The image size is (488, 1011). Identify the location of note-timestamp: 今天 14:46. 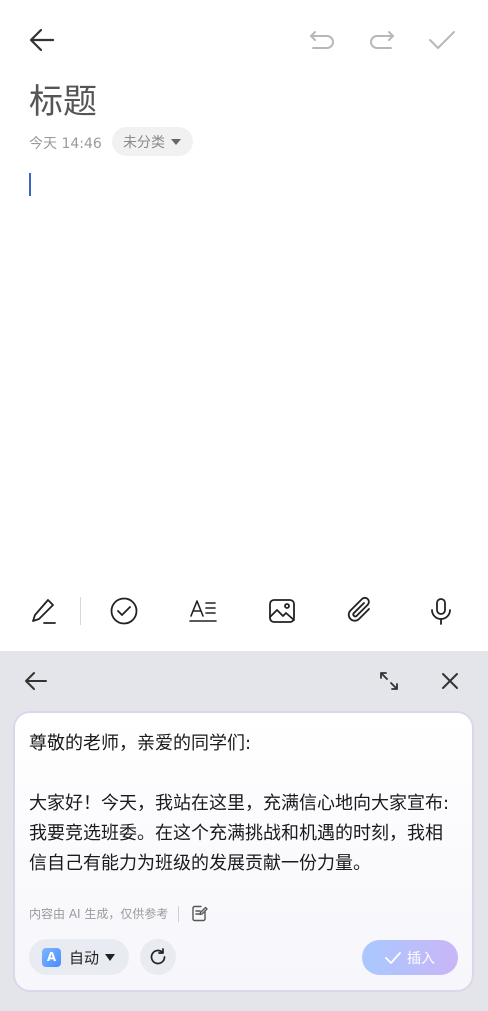
(65, 144).